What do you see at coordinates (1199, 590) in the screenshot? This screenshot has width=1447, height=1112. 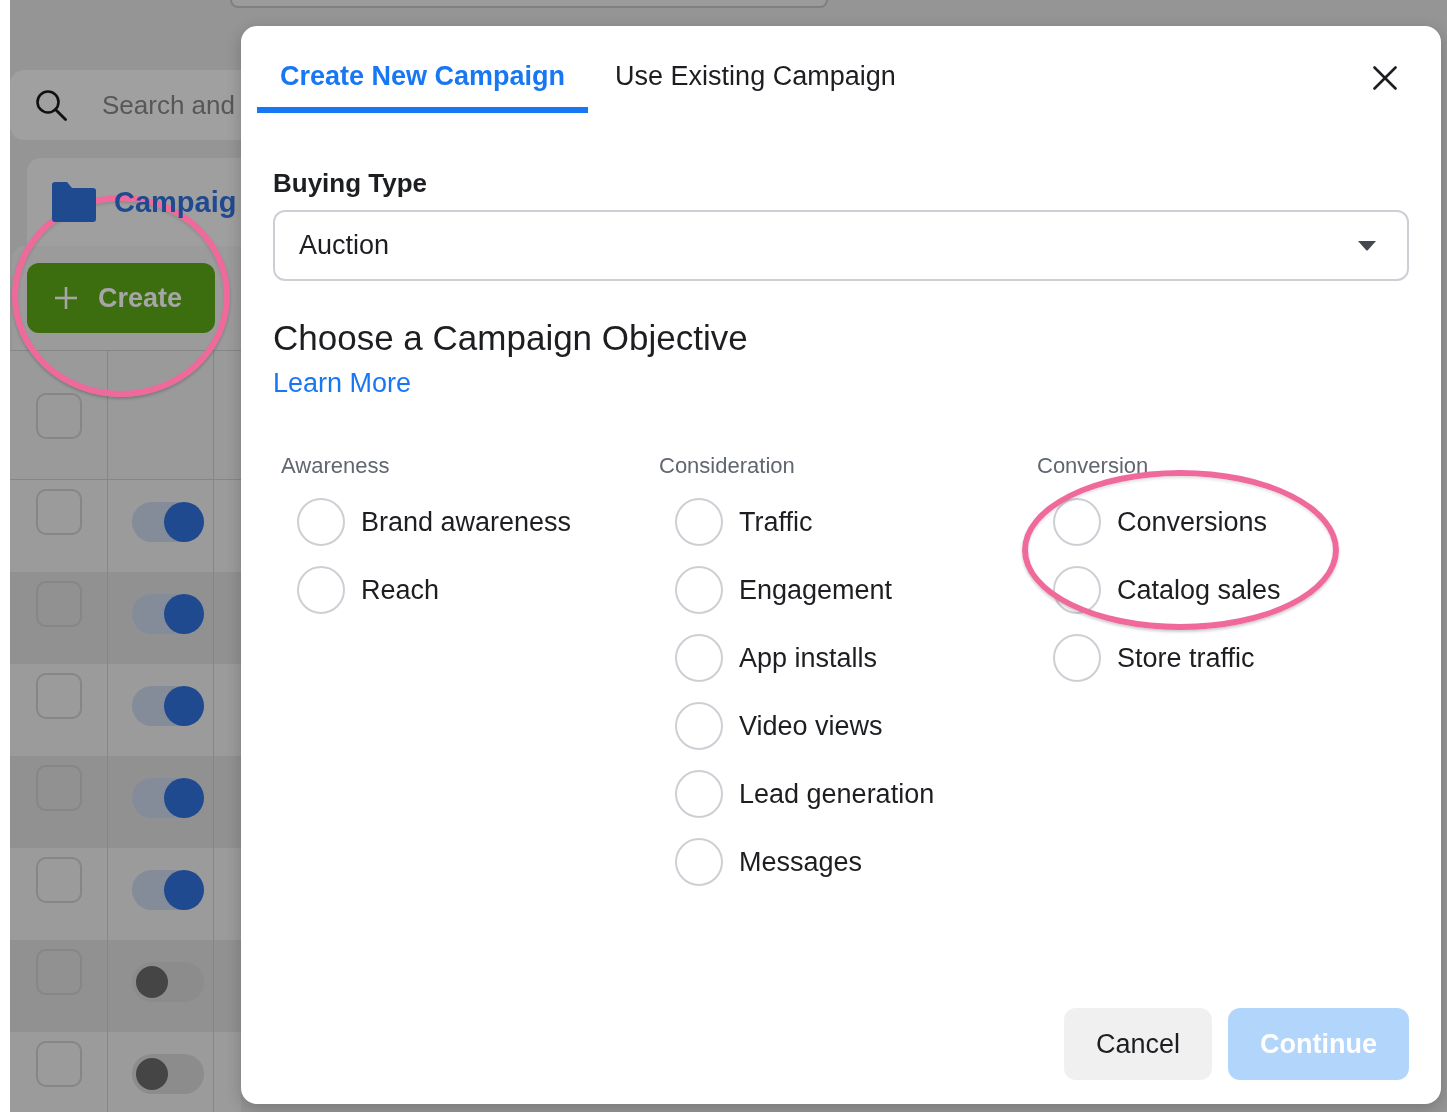 I see `option-label: Catalog sales` at bounding box center [1199, 590].